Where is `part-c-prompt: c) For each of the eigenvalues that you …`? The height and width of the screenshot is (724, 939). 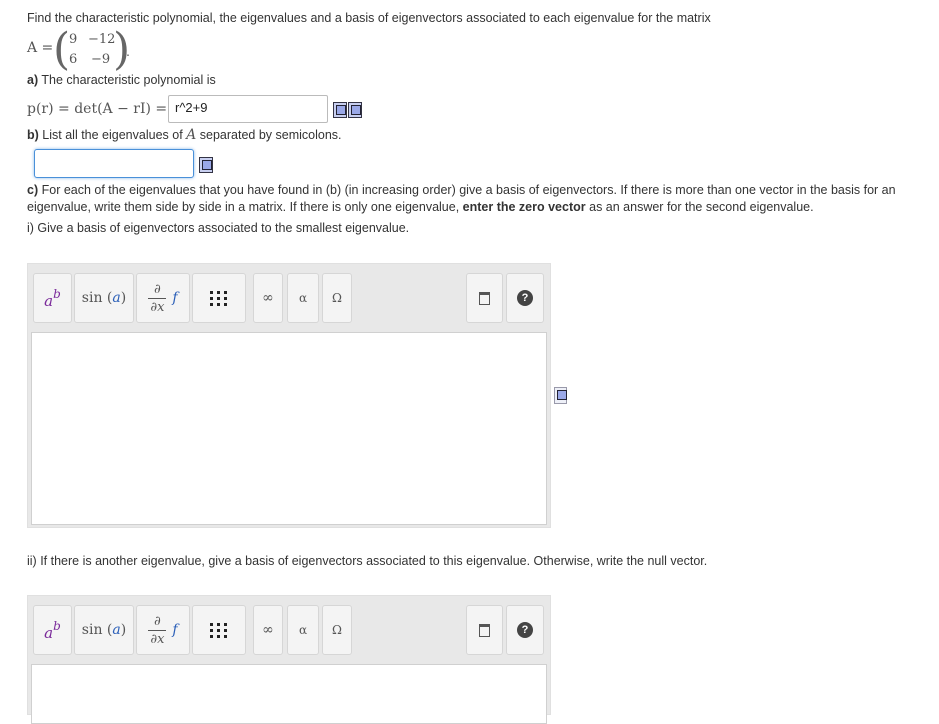
part-c-prompt: c) For each of the eigenvalues that you … is located at coordinates (467, 199).